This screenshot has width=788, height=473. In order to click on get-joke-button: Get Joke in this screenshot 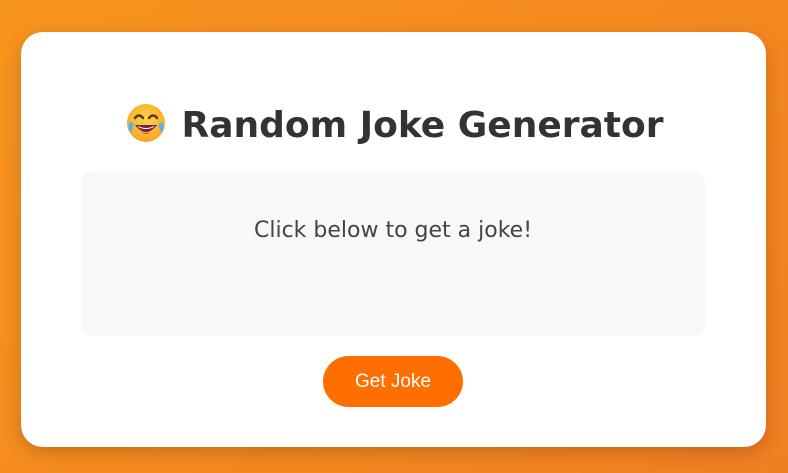, I will do `click(393, 381)`.